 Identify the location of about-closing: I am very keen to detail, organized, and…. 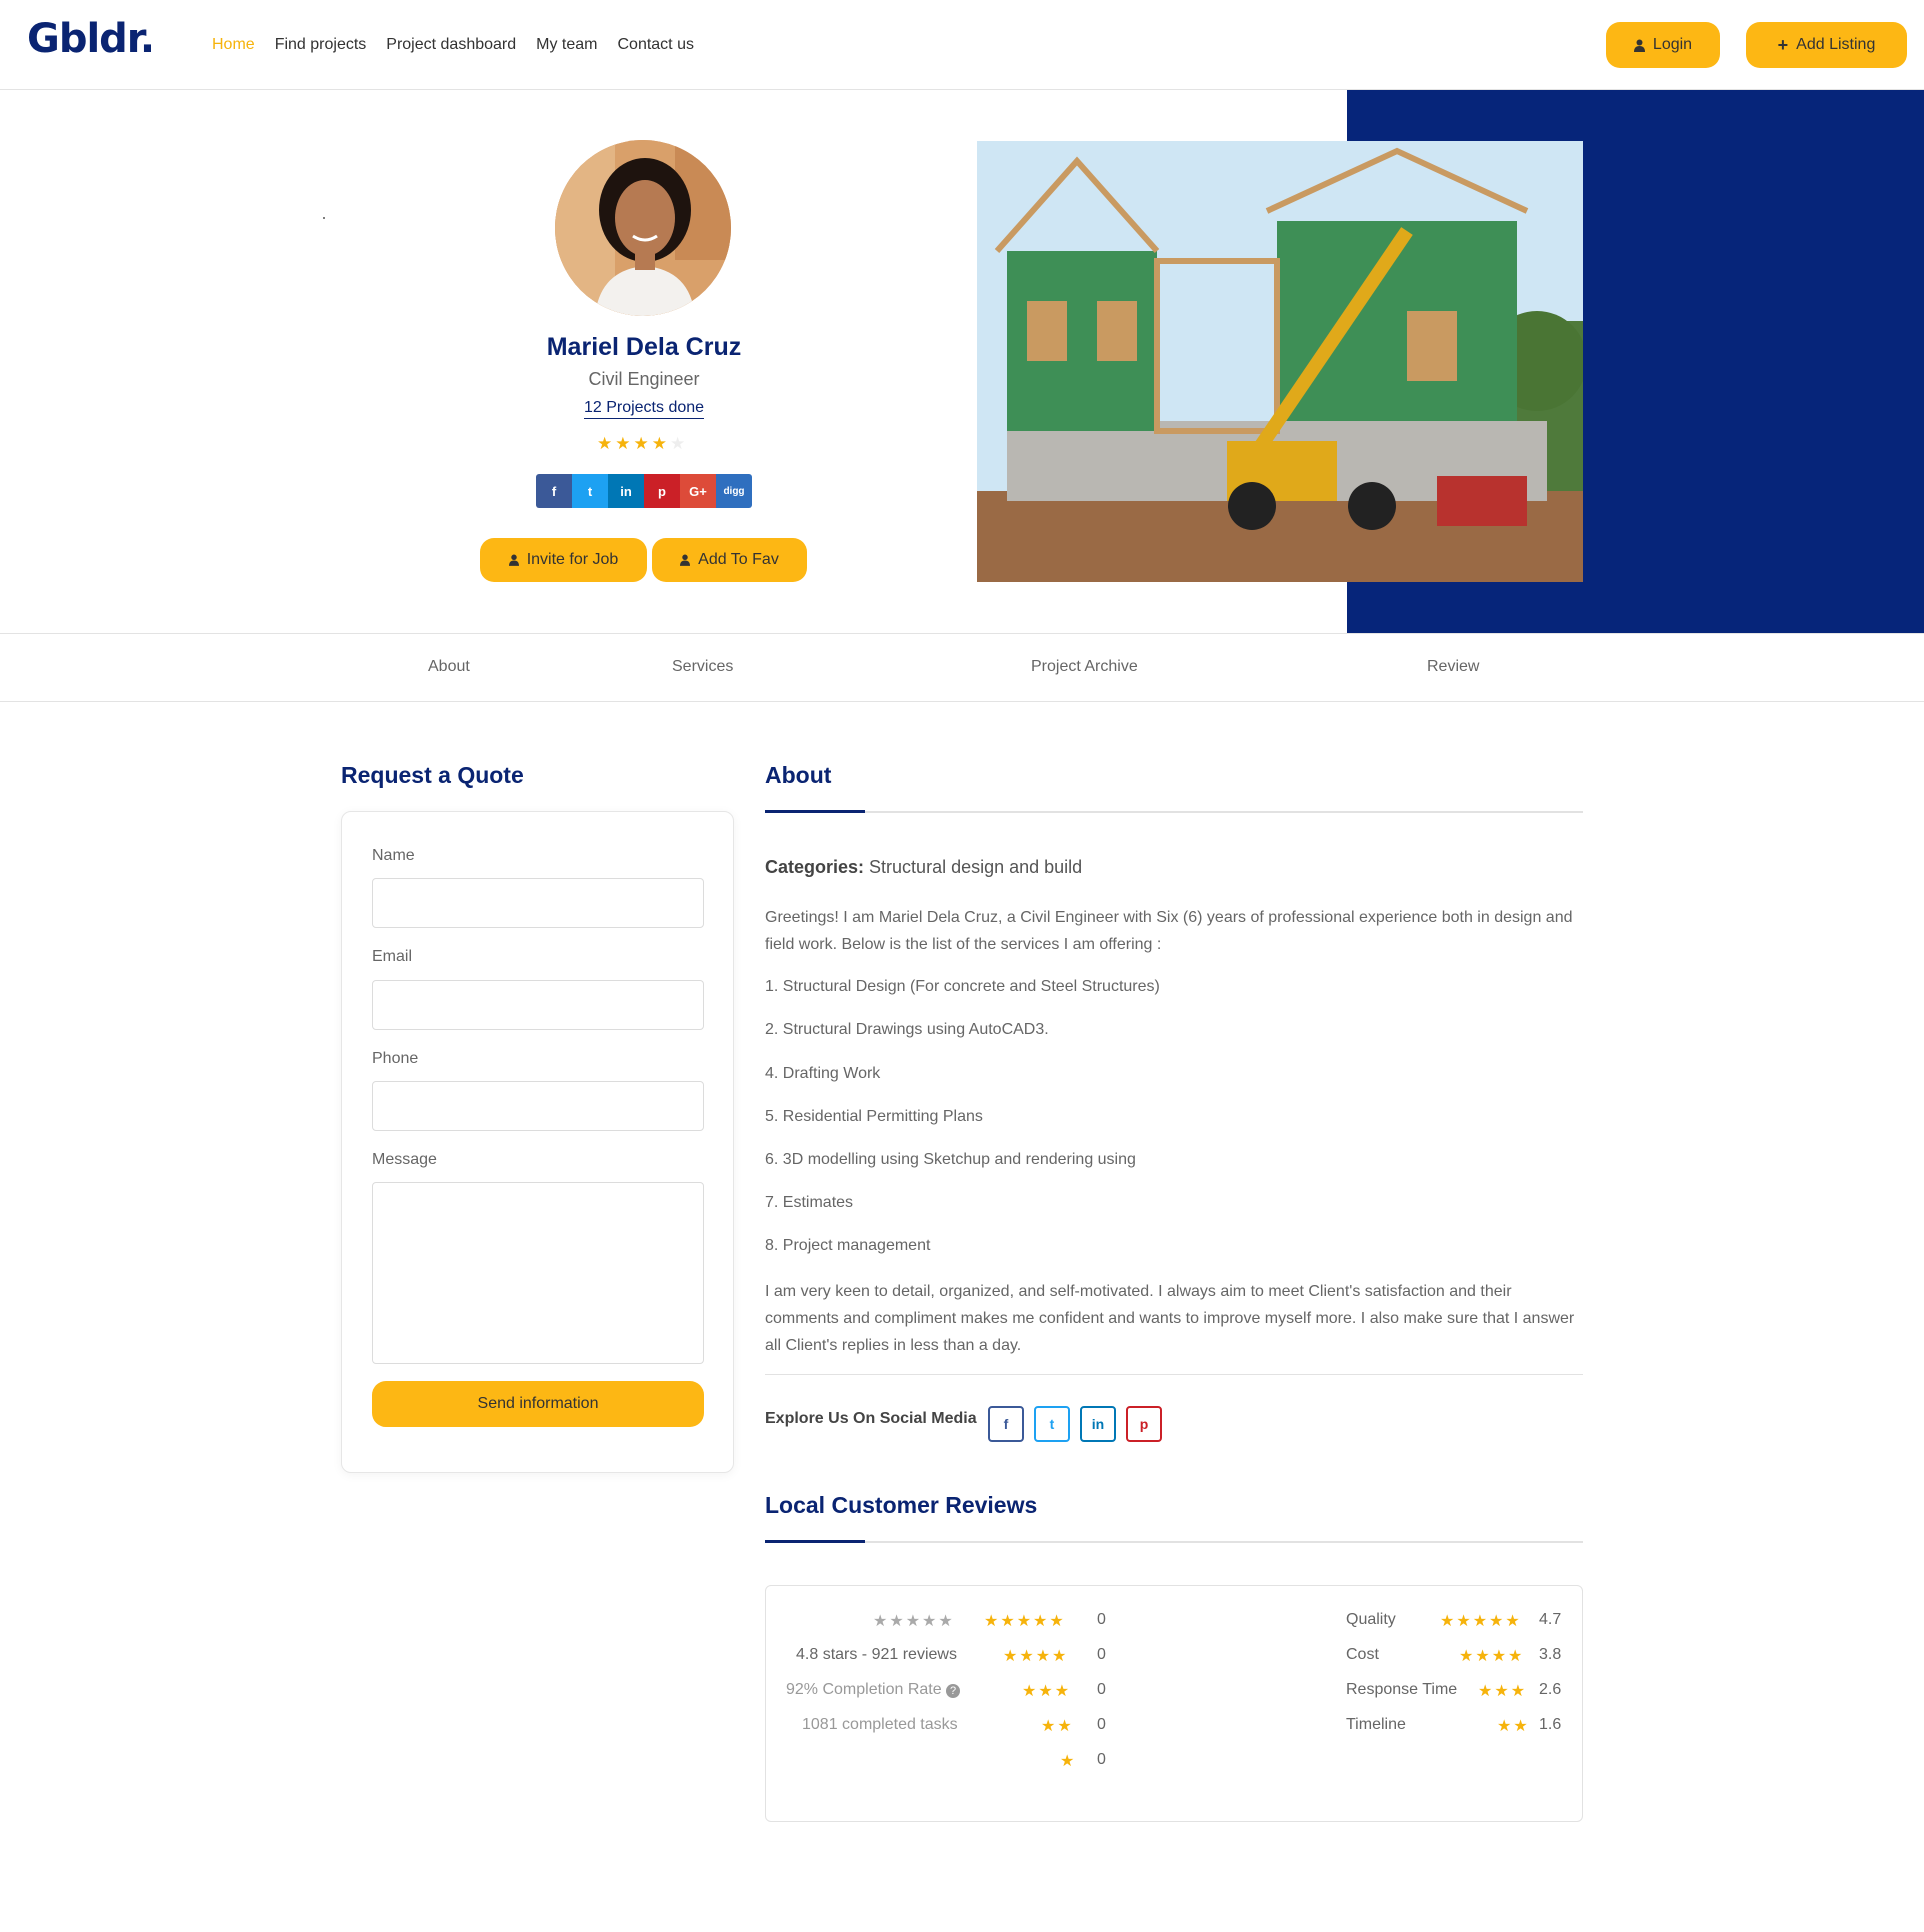
(1170, 1318).